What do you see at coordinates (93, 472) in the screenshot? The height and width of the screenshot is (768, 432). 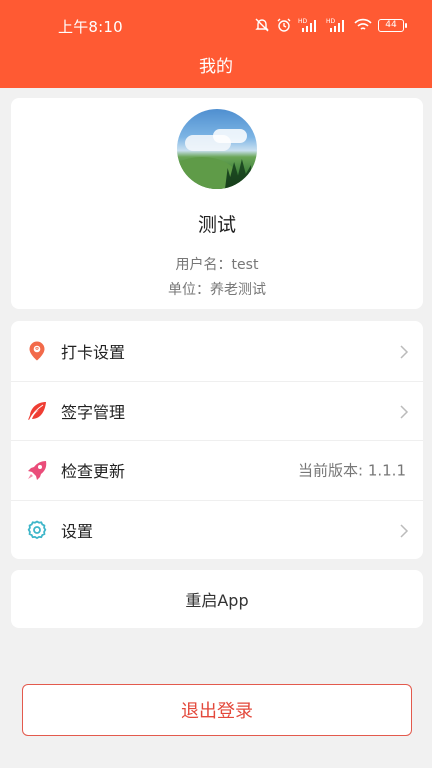 I see `menu-item-label: 检查更新` at bounding box center [93, 472].